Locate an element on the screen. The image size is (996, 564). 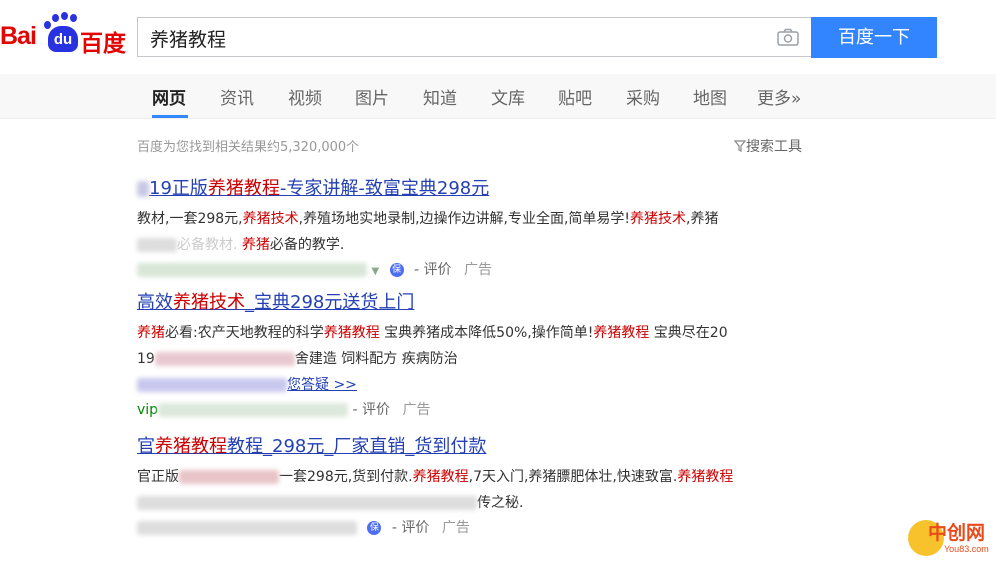
search-button: 百度一下 is located at coordinates (874, 37).